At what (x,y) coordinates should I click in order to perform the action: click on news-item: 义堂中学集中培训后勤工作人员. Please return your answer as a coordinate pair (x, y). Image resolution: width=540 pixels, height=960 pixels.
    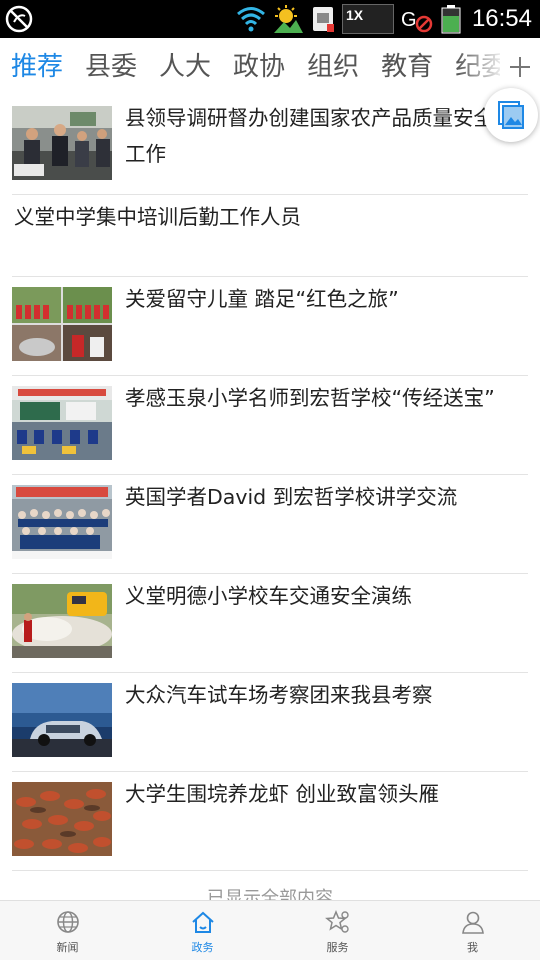
    Looking at the image, I should click on (270, 236).